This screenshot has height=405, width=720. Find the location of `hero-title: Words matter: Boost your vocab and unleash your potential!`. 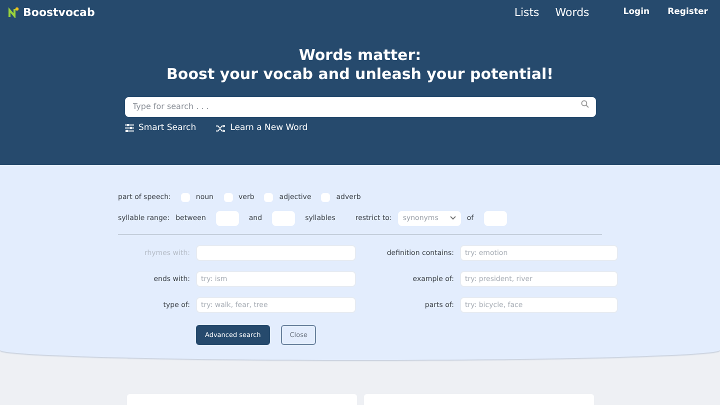

hero-title: Words matter: Boost your vocab and unleash your potential! is located at coordinates (360, 65).